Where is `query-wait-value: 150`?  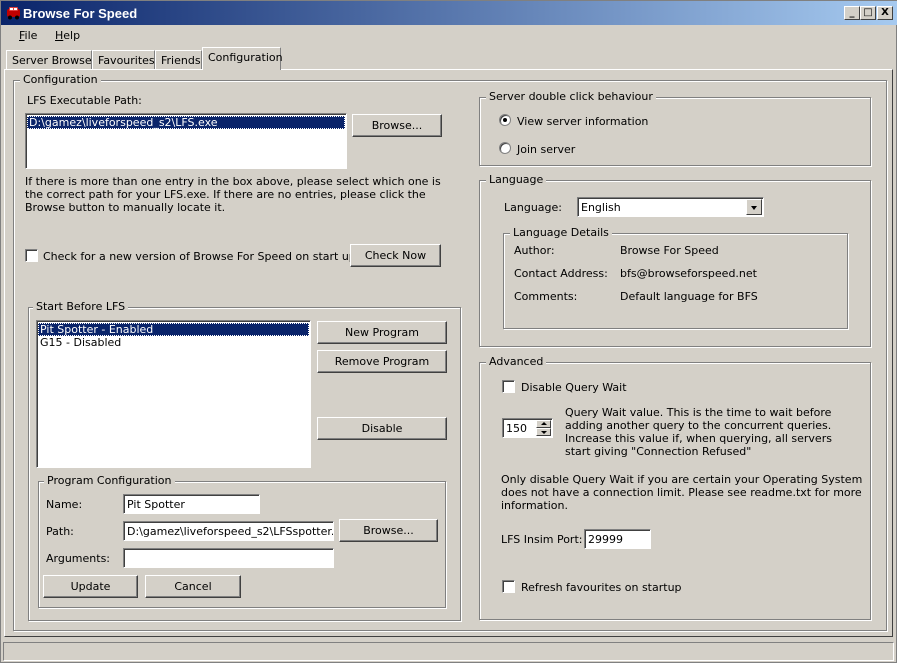 query-wait-value: 150 is located at coordinates (516, 428).